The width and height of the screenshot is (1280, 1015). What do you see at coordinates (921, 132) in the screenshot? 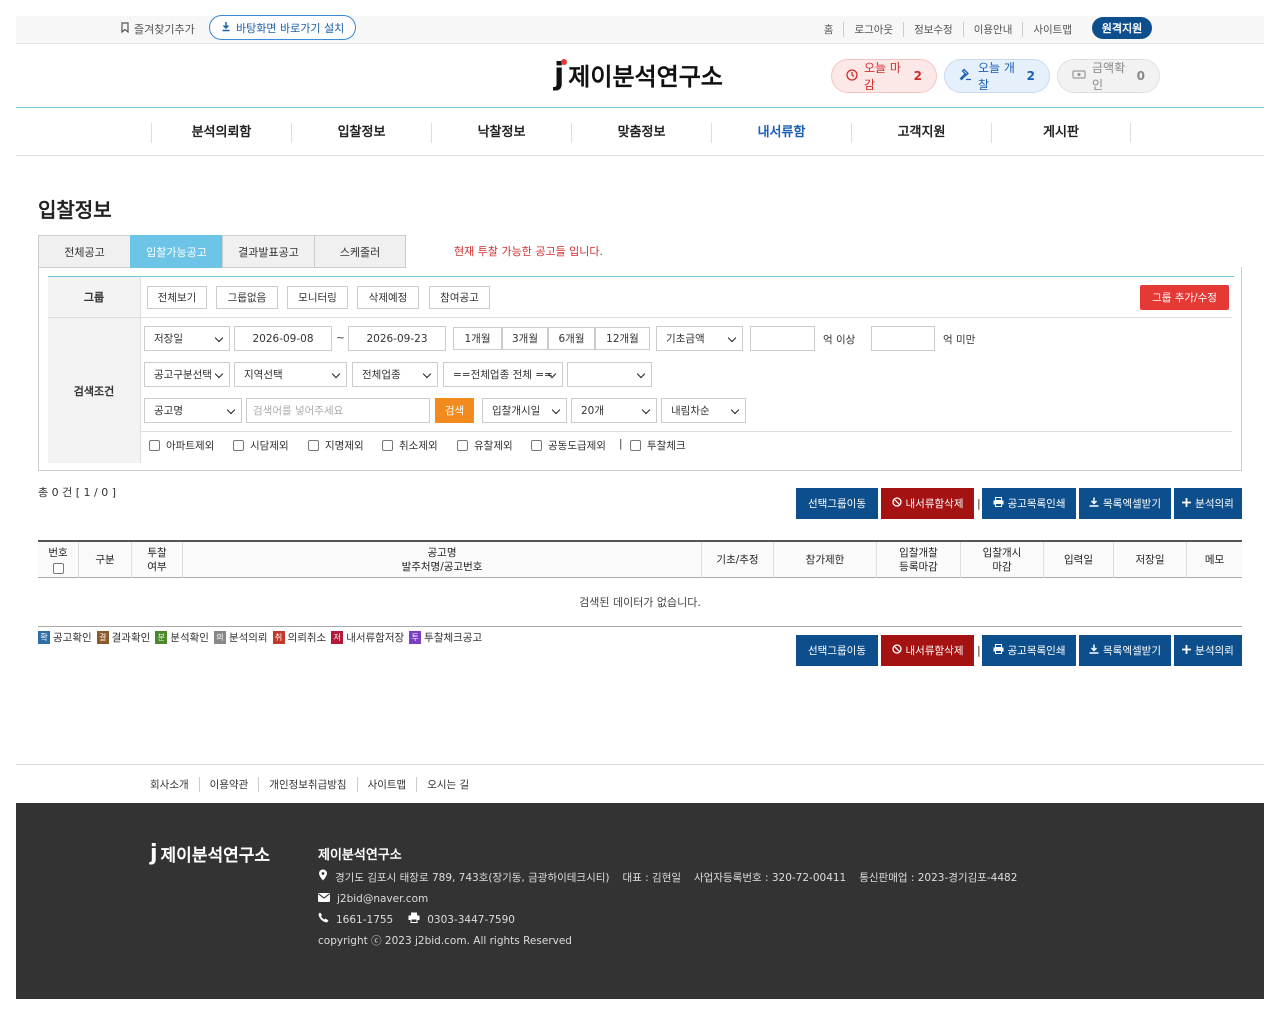
I see `nav-customer-support: 고객지원` at bounding box center [921, 132].